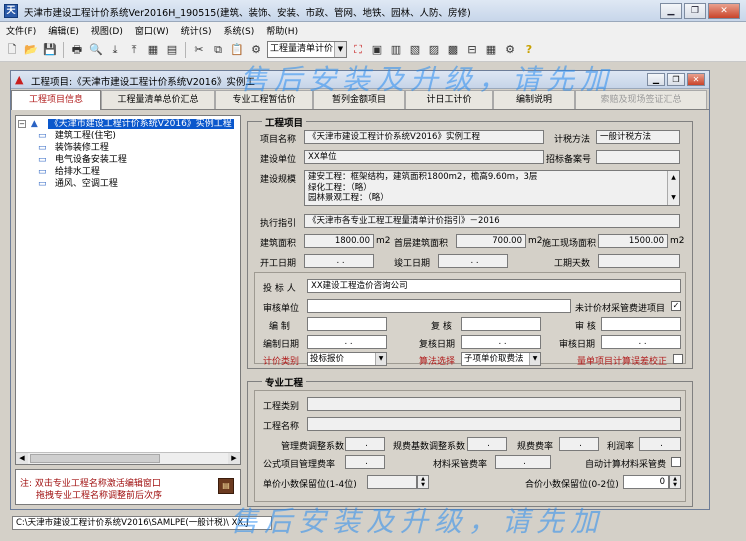 This screenshot has width=746, height=541. What do you see at coordinates (491, 50) in the screenshot?
I see `calculator-icon: ▦` at bounding box center [491, 50].